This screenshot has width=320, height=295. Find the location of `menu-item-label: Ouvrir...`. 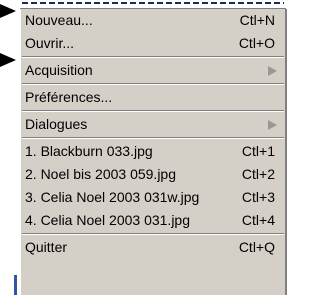

menu-item-label: Ouvrir... is located at coordinates (50, 43).